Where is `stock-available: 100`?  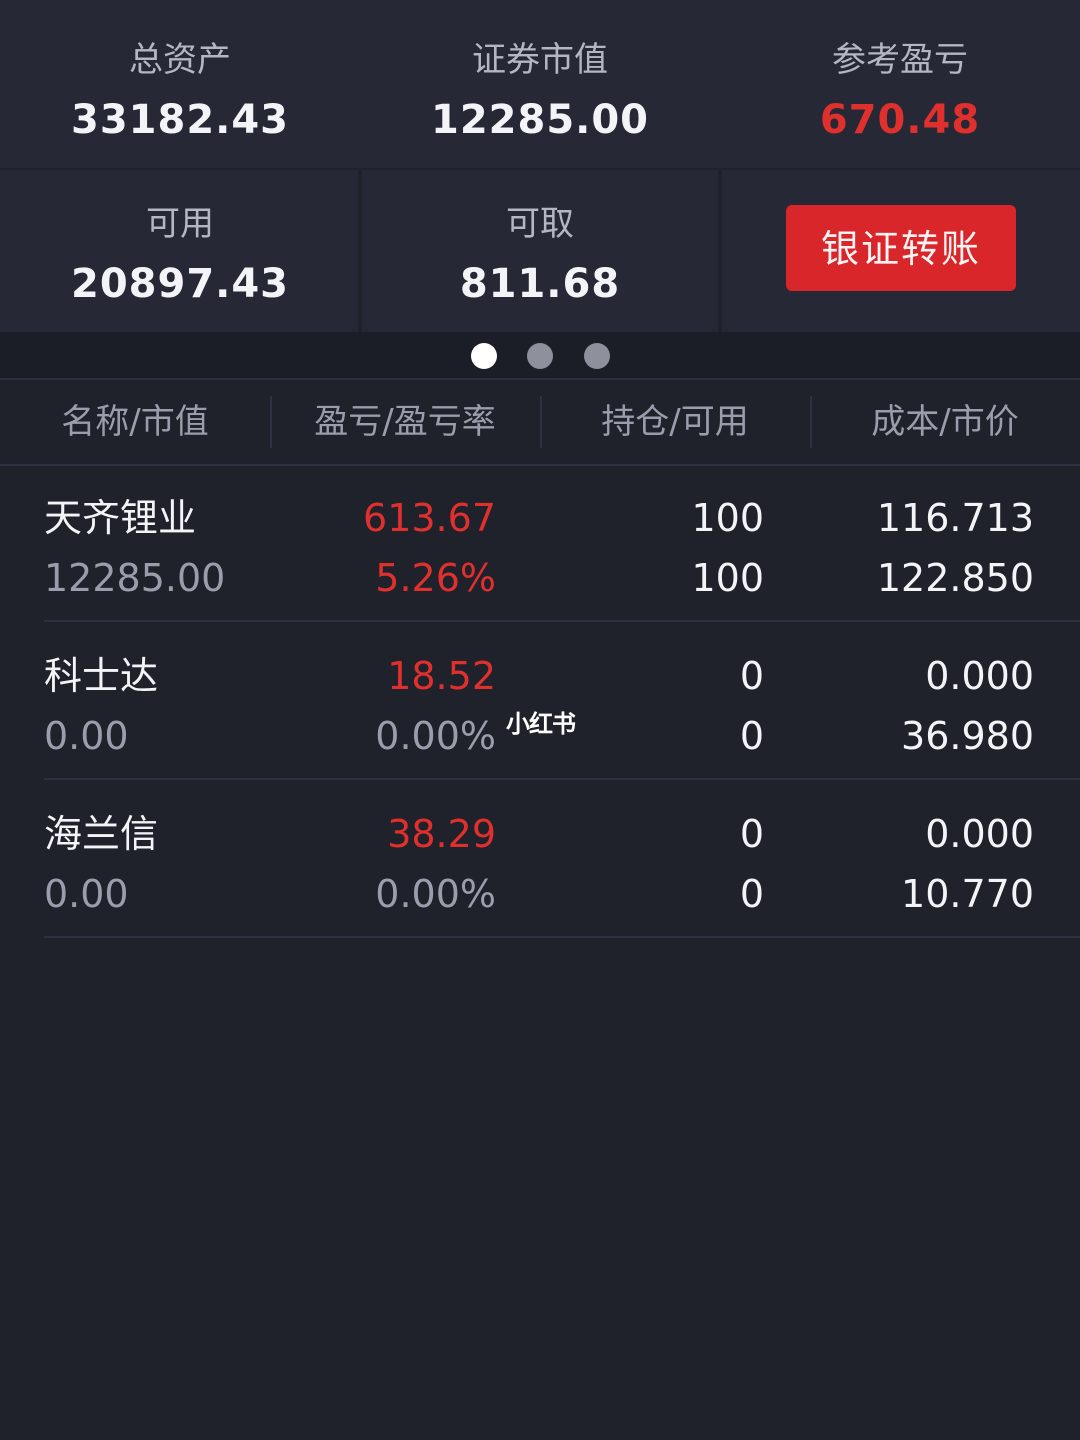
stock-available: 100 is located at coordinates (727, 578).